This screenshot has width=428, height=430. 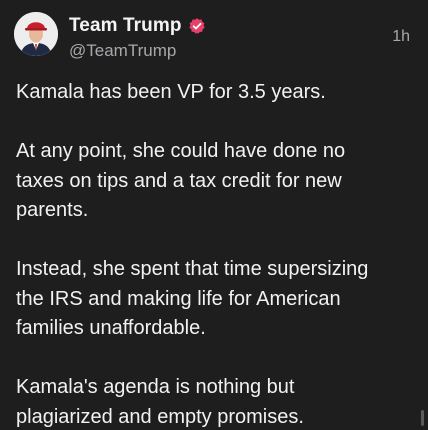 I want to click on author-block: Team Trump @TeamTrump, so click(x=137, y=37).